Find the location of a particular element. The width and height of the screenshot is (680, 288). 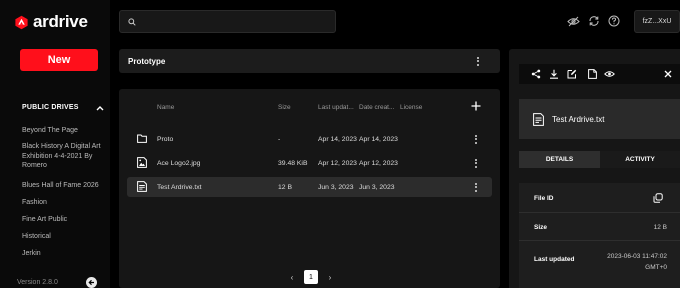

add-column-icon is located at coordinates (476, 106).